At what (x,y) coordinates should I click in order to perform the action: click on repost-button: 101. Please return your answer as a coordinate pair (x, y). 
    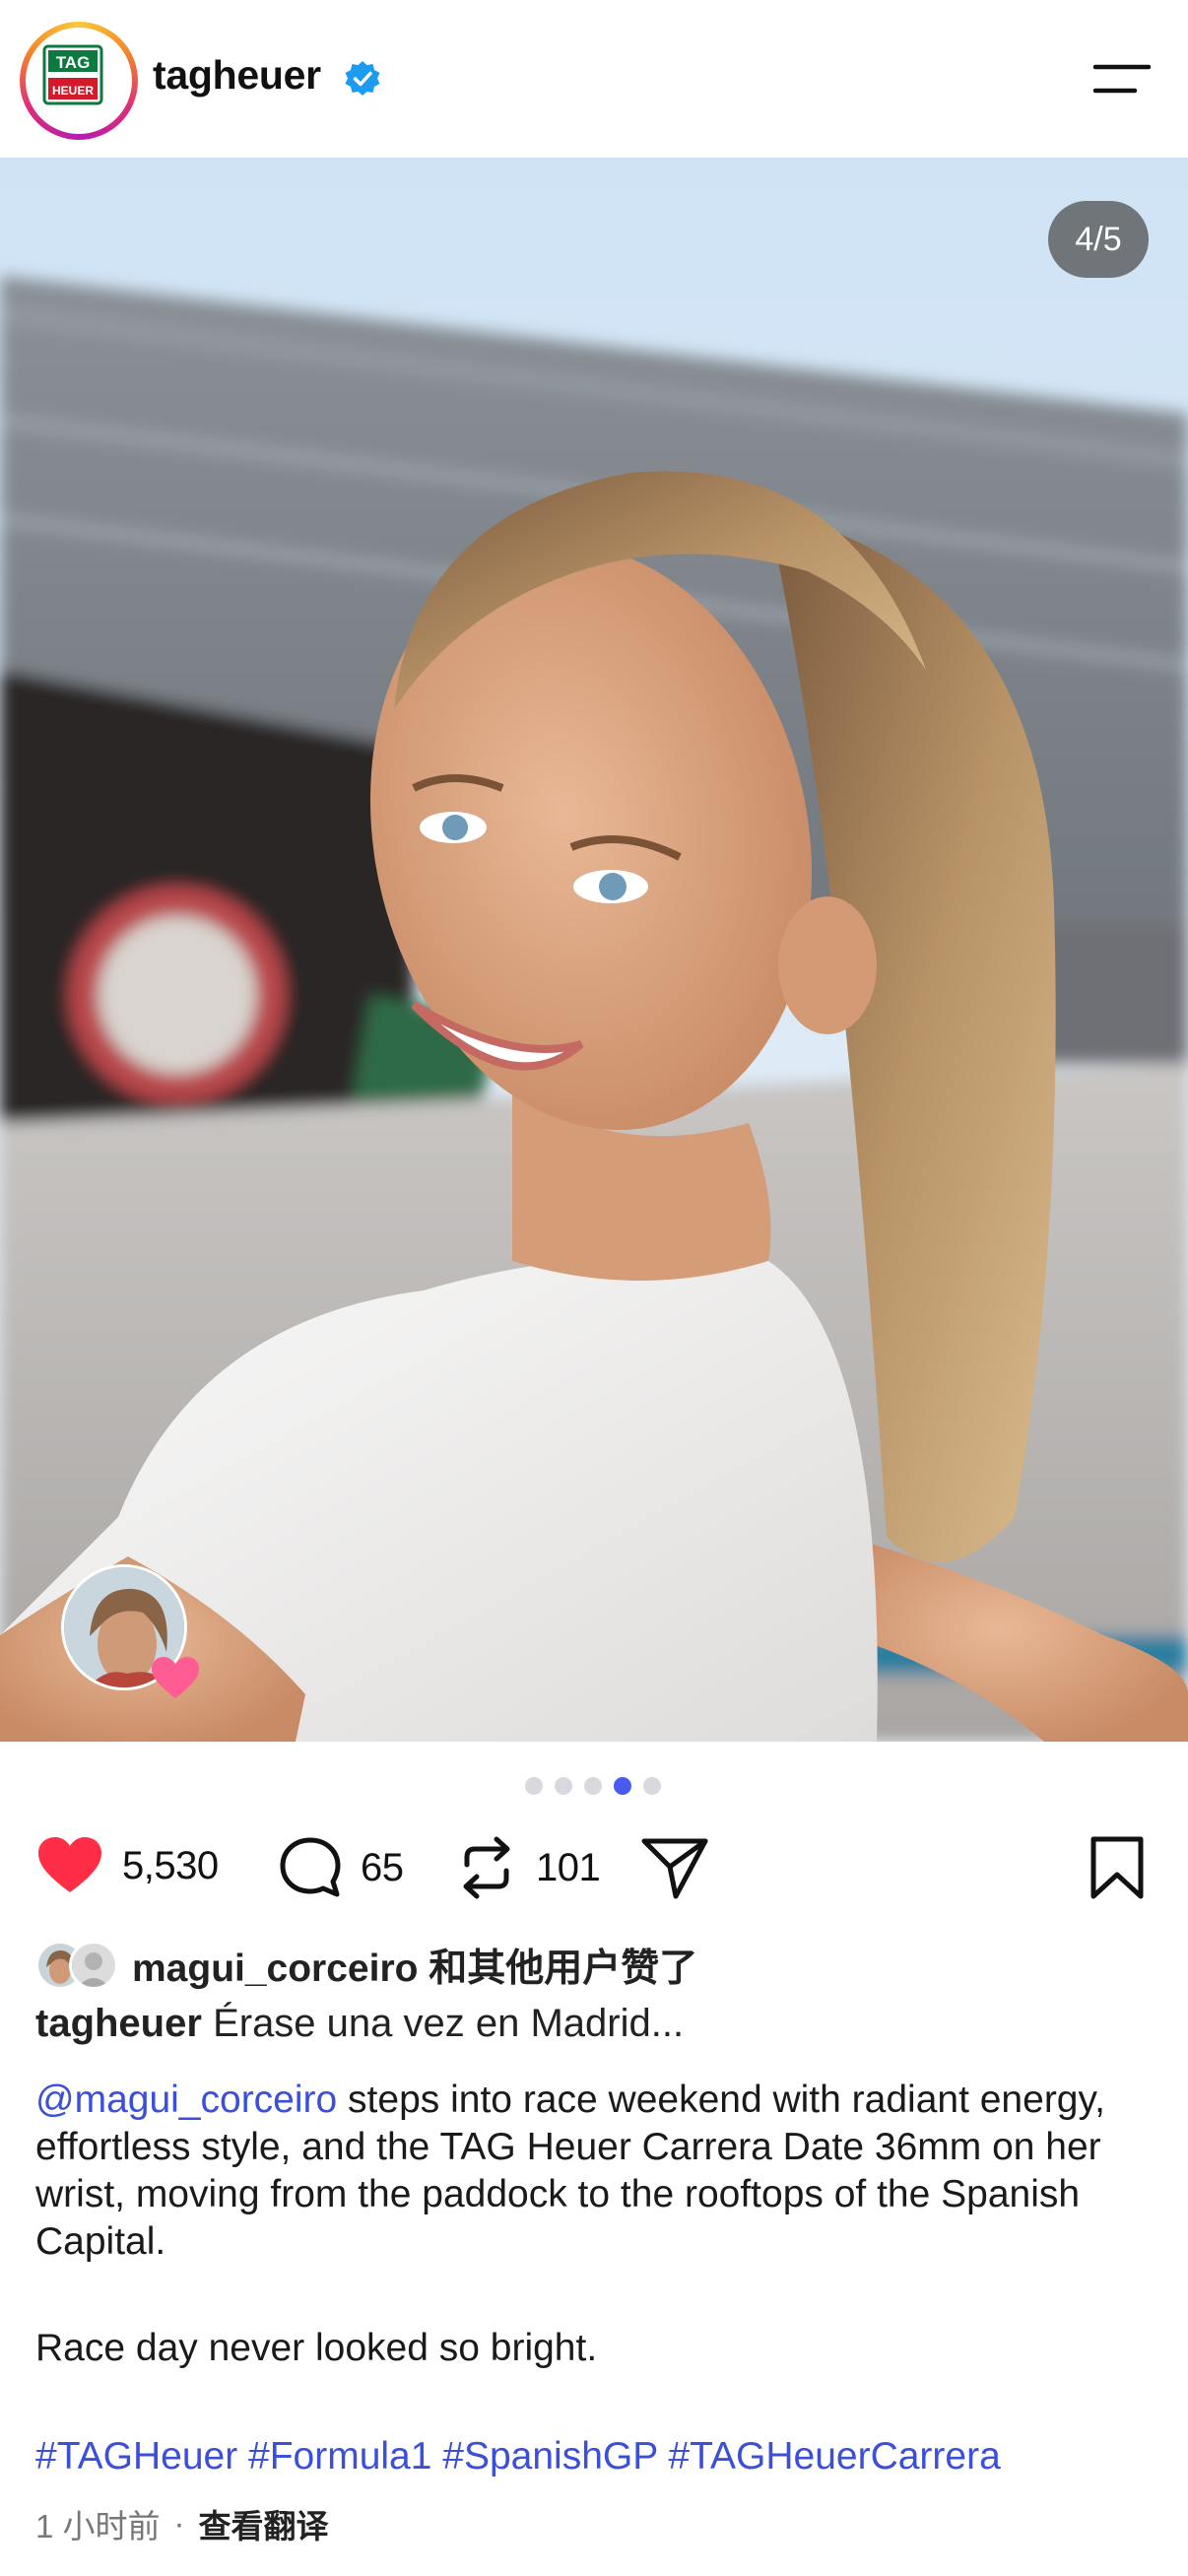
    Looking at the image, I should click on (528, 1868).